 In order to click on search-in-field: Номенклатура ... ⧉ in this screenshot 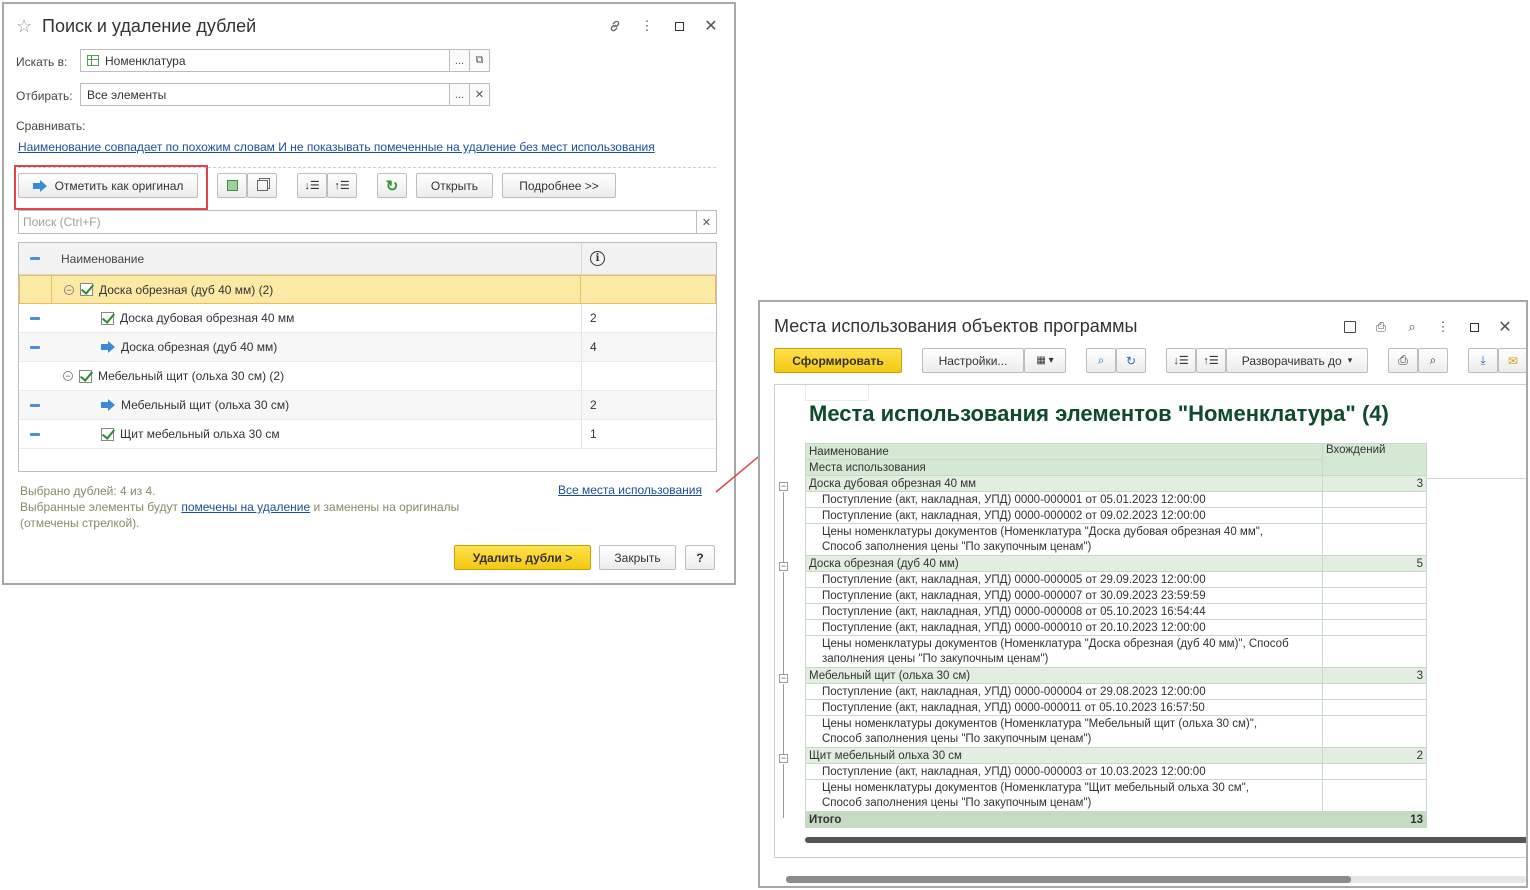, I will do `click(285, 60)`.